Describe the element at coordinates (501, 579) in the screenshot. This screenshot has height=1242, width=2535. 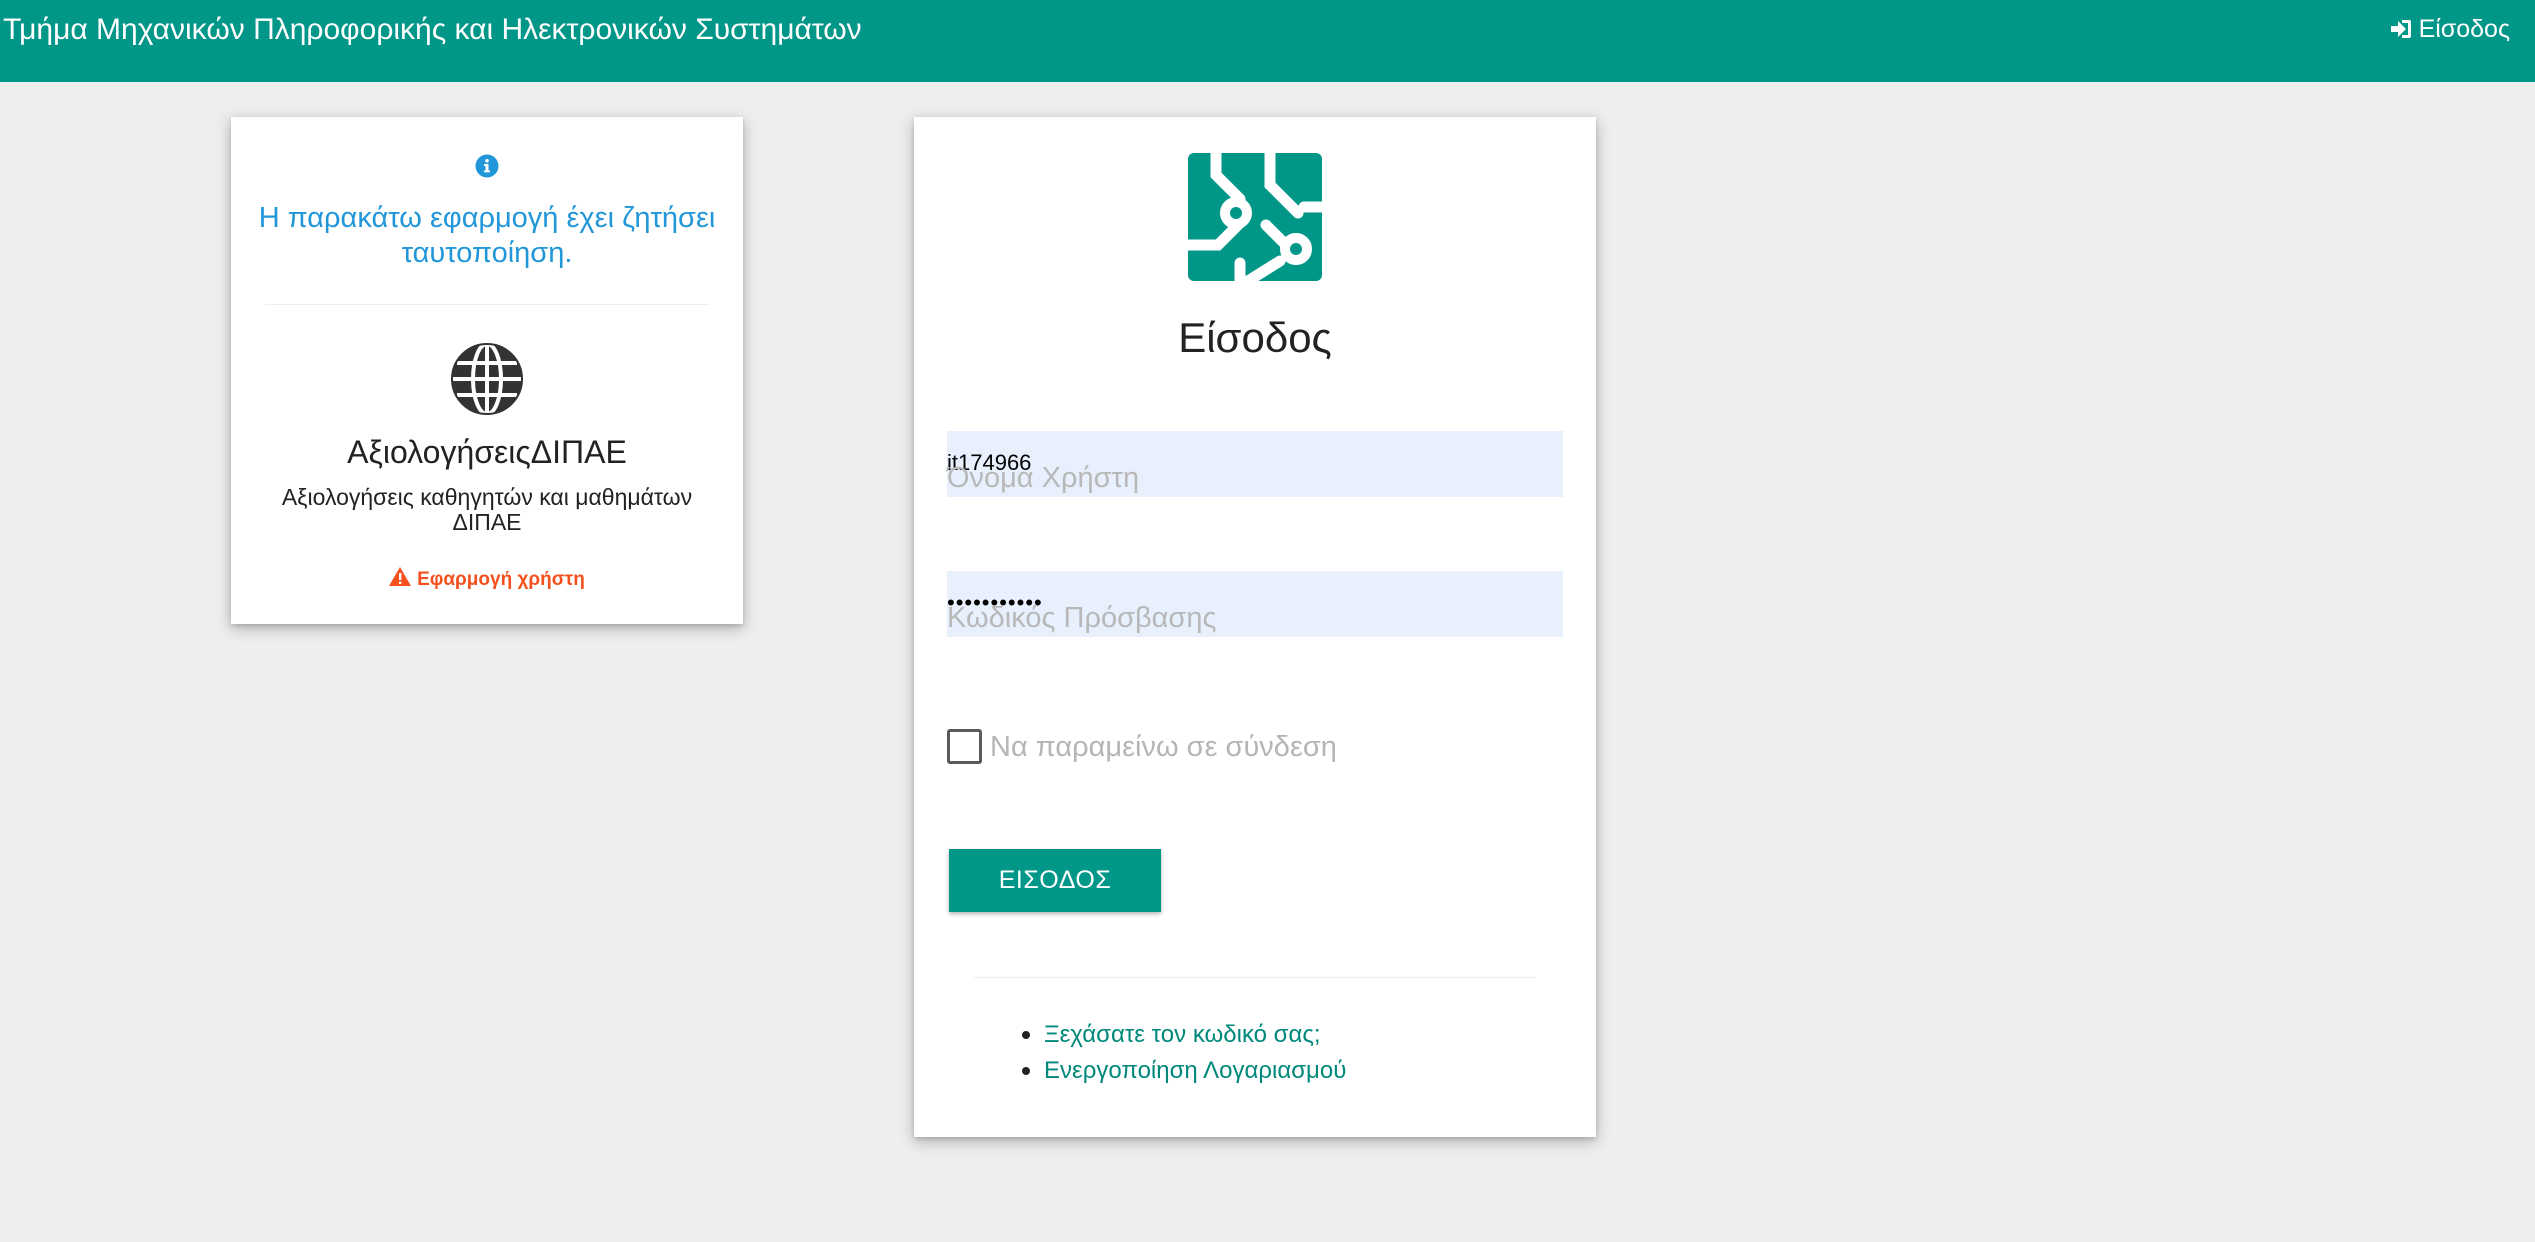
I see `app-type-label: Εφαρμογή χρήστη` at that location.